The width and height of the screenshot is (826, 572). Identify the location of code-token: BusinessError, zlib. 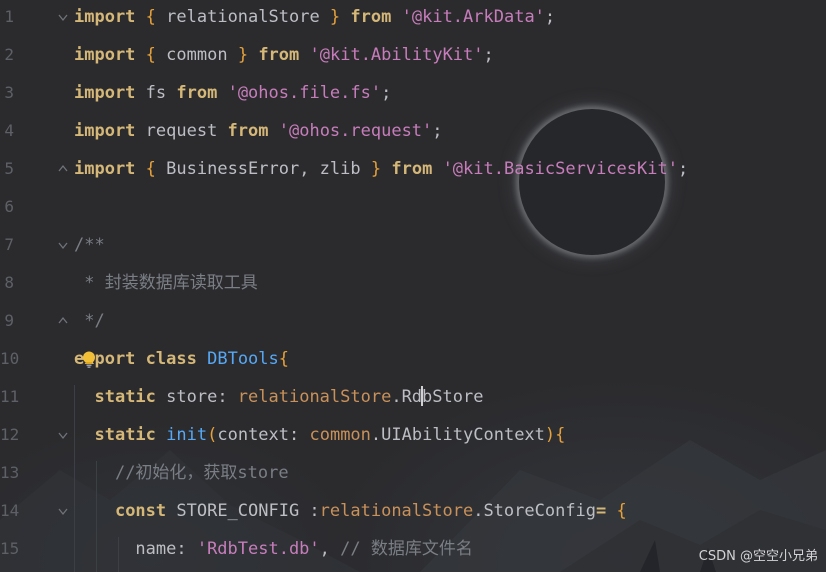
(263, 169).